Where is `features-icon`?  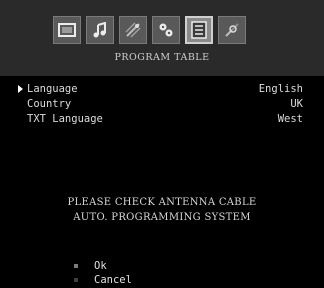
features-icon is located at coordinates (133, 30).